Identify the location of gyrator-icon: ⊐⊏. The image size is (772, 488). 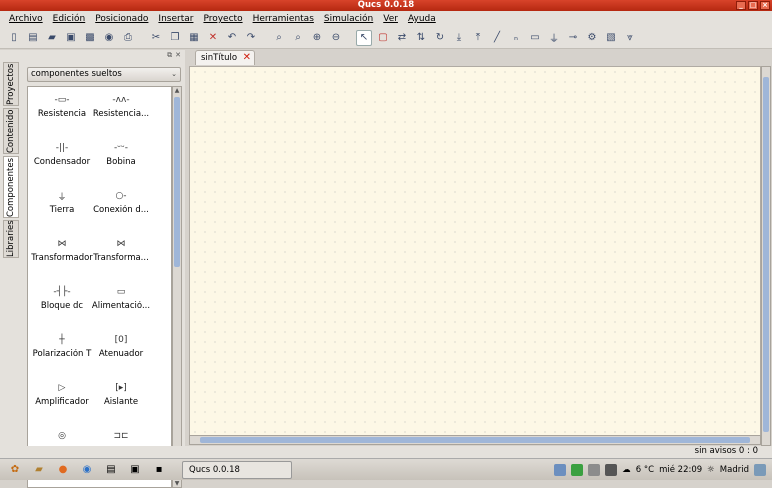
(121, 436).